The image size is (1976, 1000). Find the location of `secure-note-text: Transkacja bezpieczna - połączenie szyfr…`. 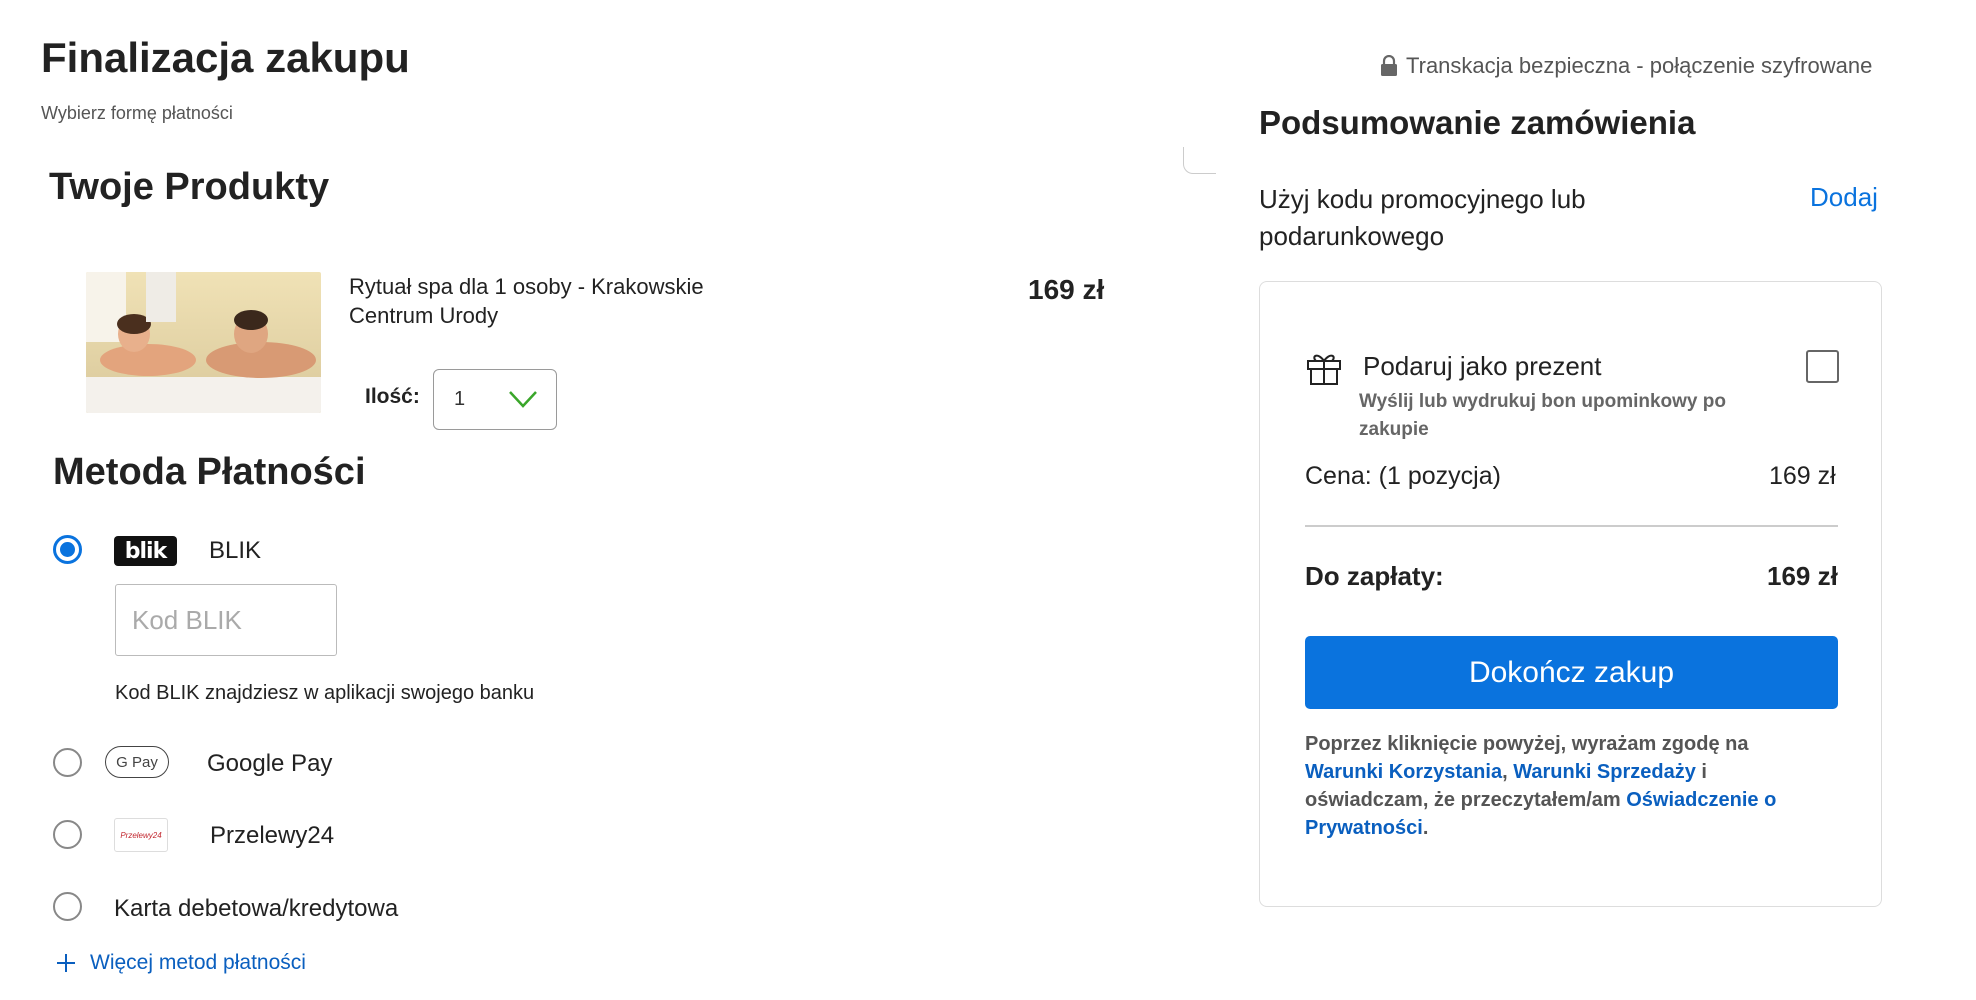

secure-note-text: Transkacja bezpieczna - połączenie szyfr… is located at coordinates (1639, 65).